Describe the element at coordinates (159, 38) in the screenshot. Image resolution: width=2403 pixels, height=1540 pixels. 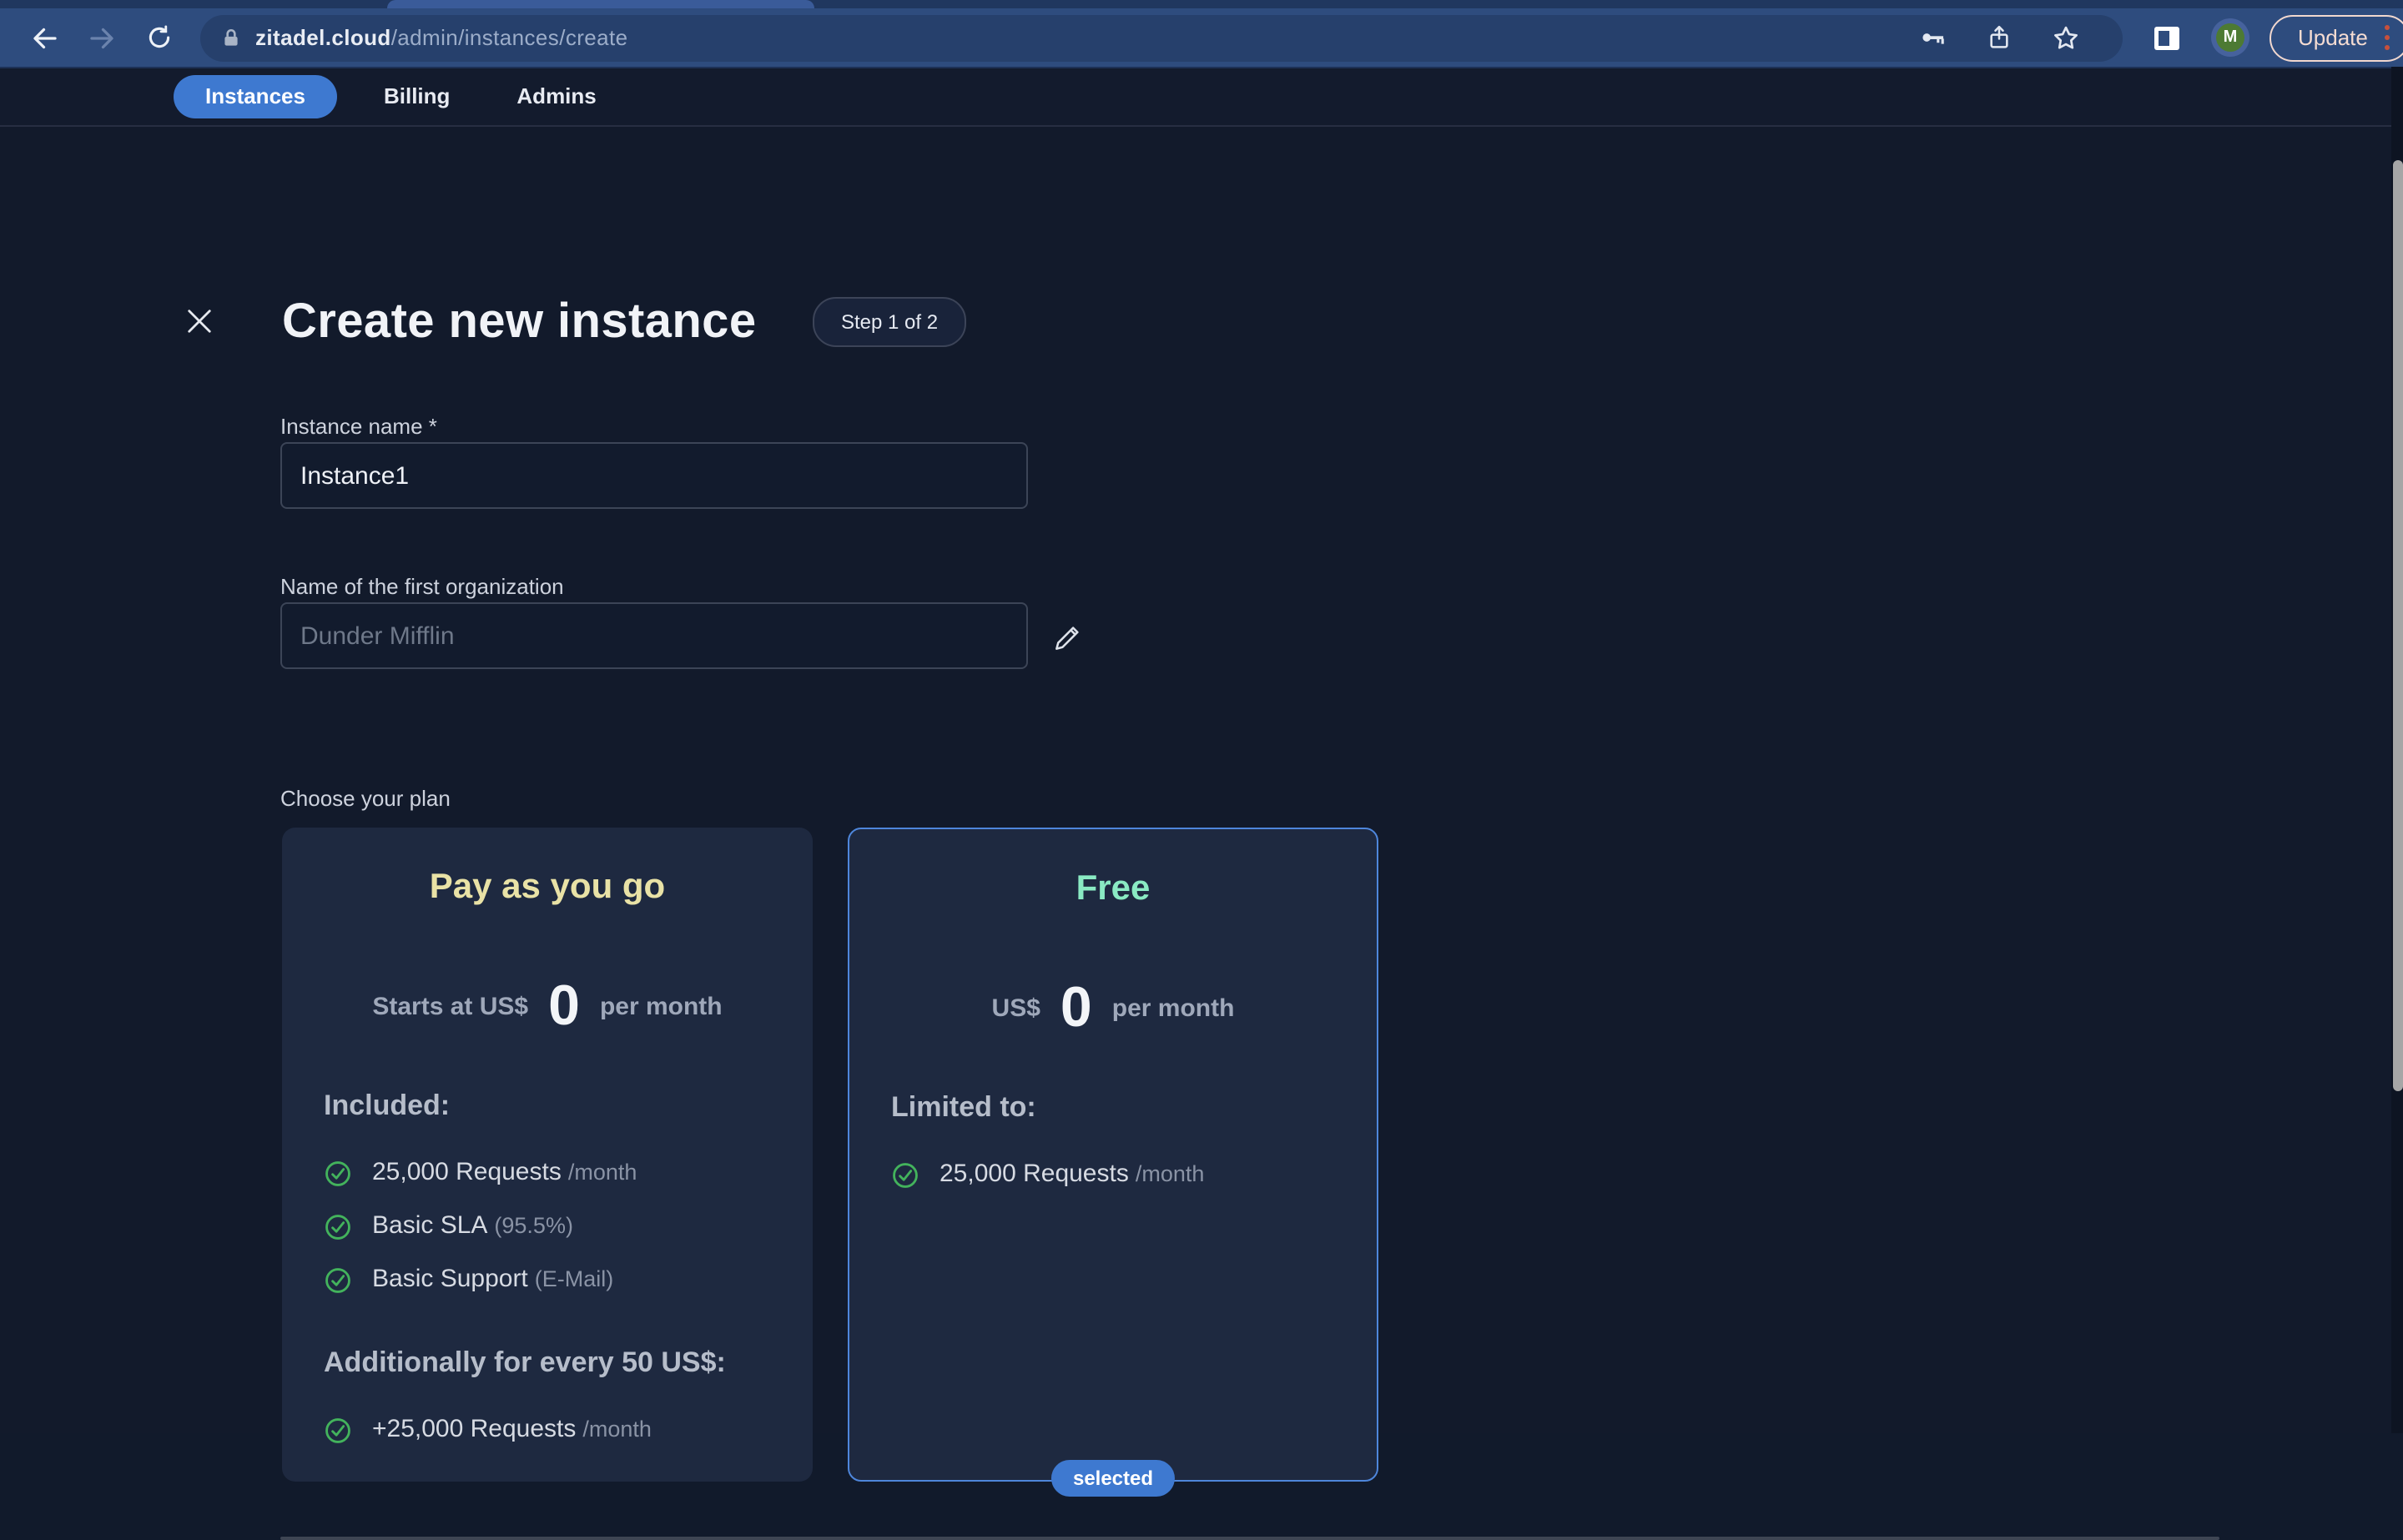
I see `reload-icon` at that location.